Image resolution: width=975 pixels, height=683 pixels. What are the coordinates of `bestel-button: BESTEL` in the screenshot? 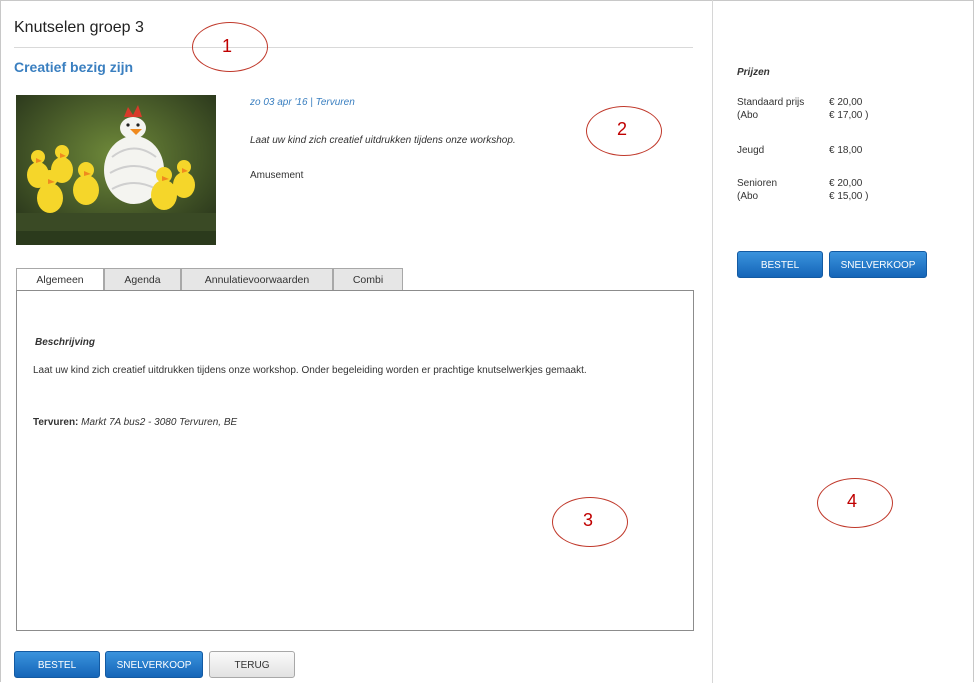 It's located at (57, 664).